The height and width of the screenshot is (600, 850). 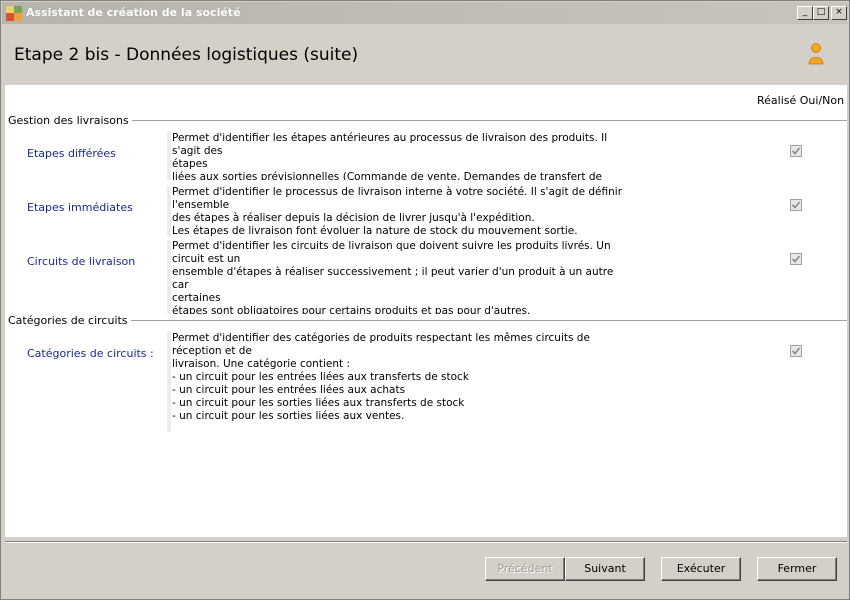 I want to click on close-window-button: ×, so click(x=839, y=13).